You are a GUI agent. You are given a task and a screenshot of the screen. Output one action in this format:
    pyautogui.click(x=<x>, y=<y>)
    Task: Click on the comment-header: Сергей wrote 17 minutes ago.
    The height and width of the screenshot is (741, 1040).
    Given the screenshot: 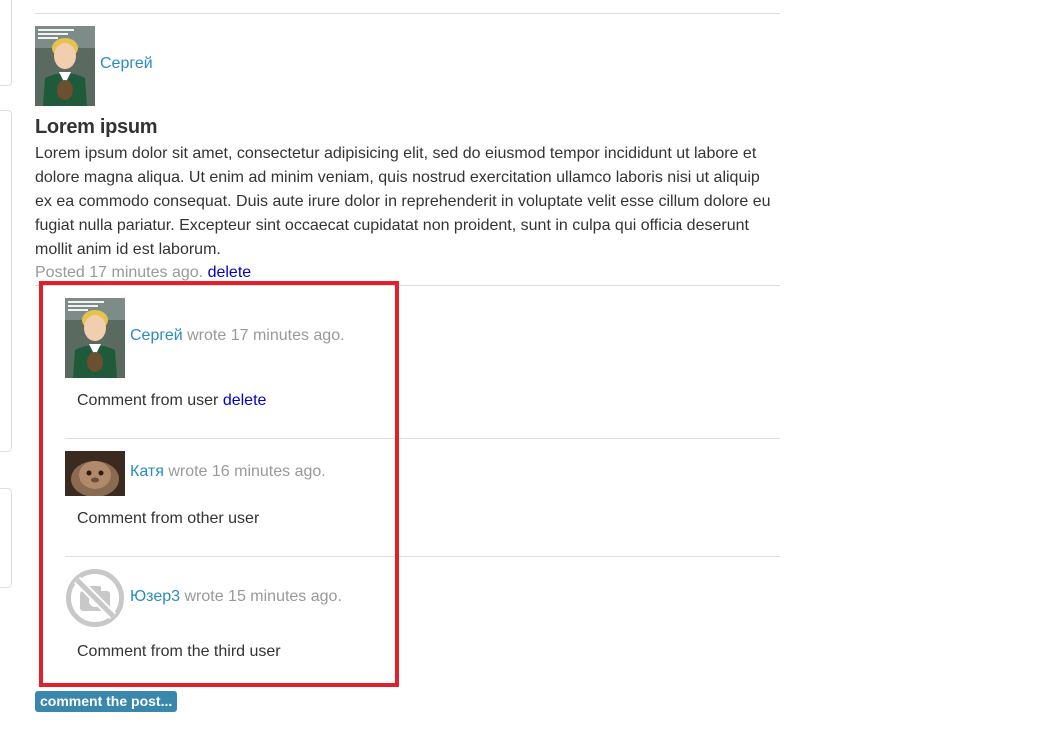 What is the action you would take?
    pyautogui.click(x=237, y=336)
    